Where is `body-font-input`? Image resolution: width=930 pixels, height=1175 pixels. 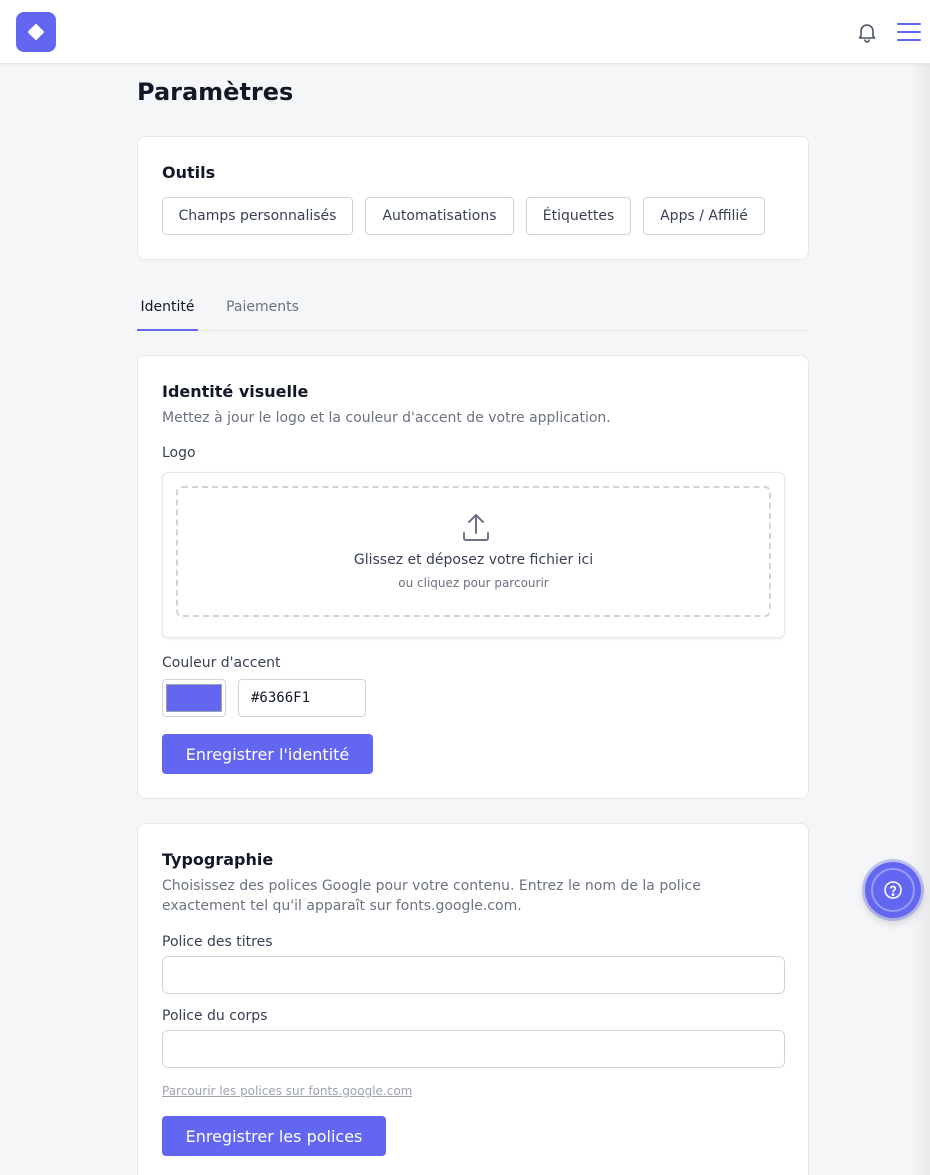 body-font-input is located at coordinates (473, 1049).